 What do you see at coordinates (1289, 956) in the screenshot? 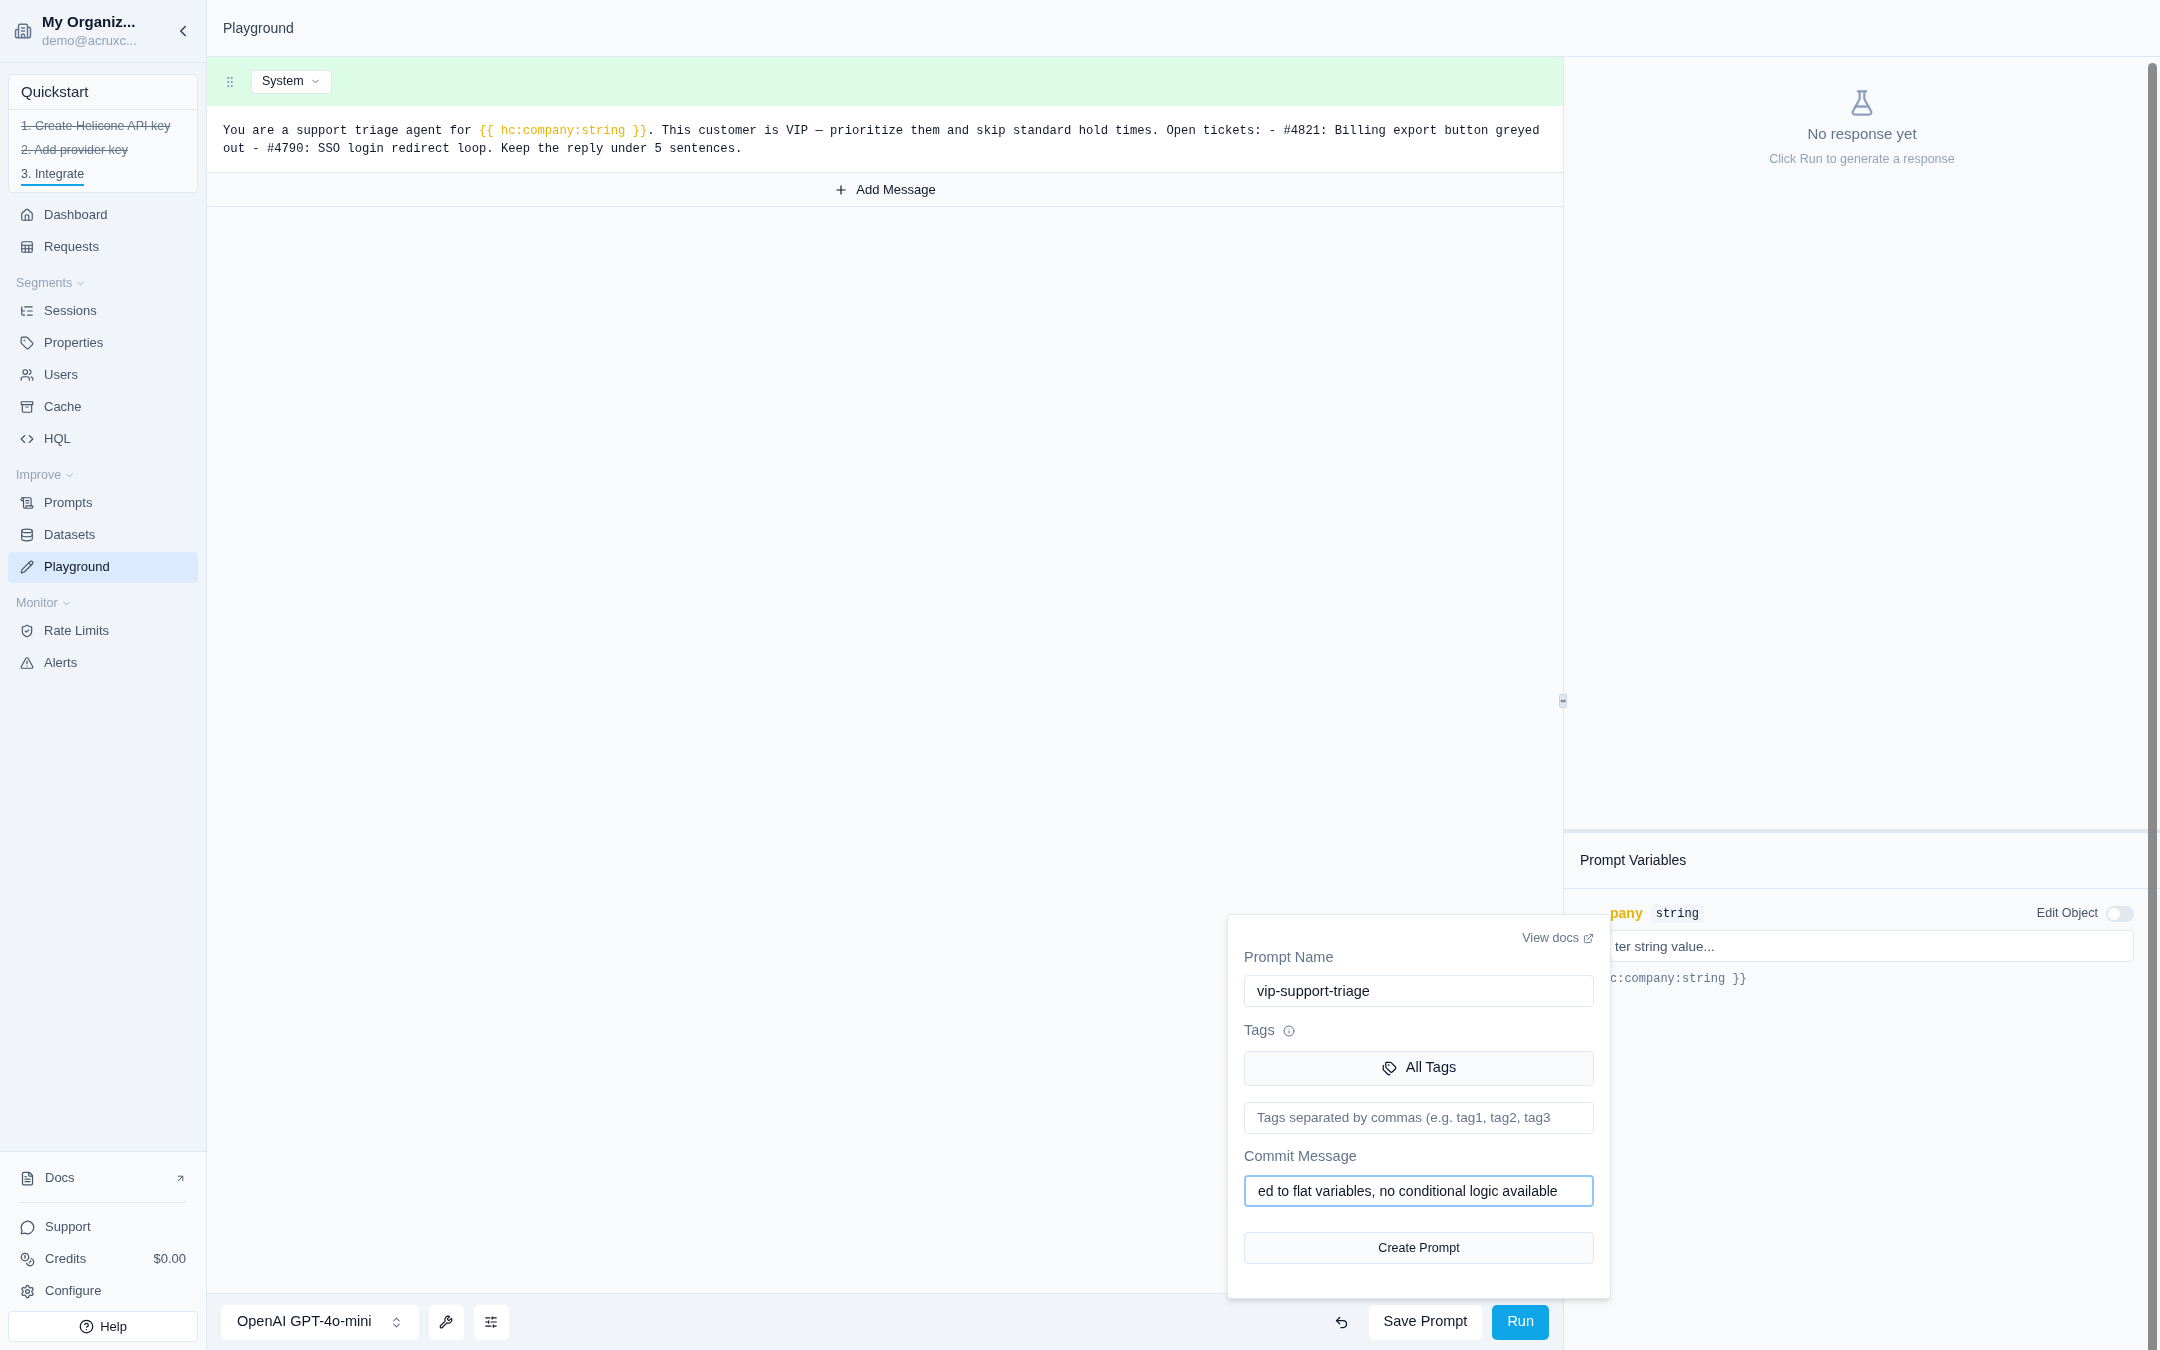
I see `prompt-name-label: Prompt Name` at bounding box center [1289, 956].